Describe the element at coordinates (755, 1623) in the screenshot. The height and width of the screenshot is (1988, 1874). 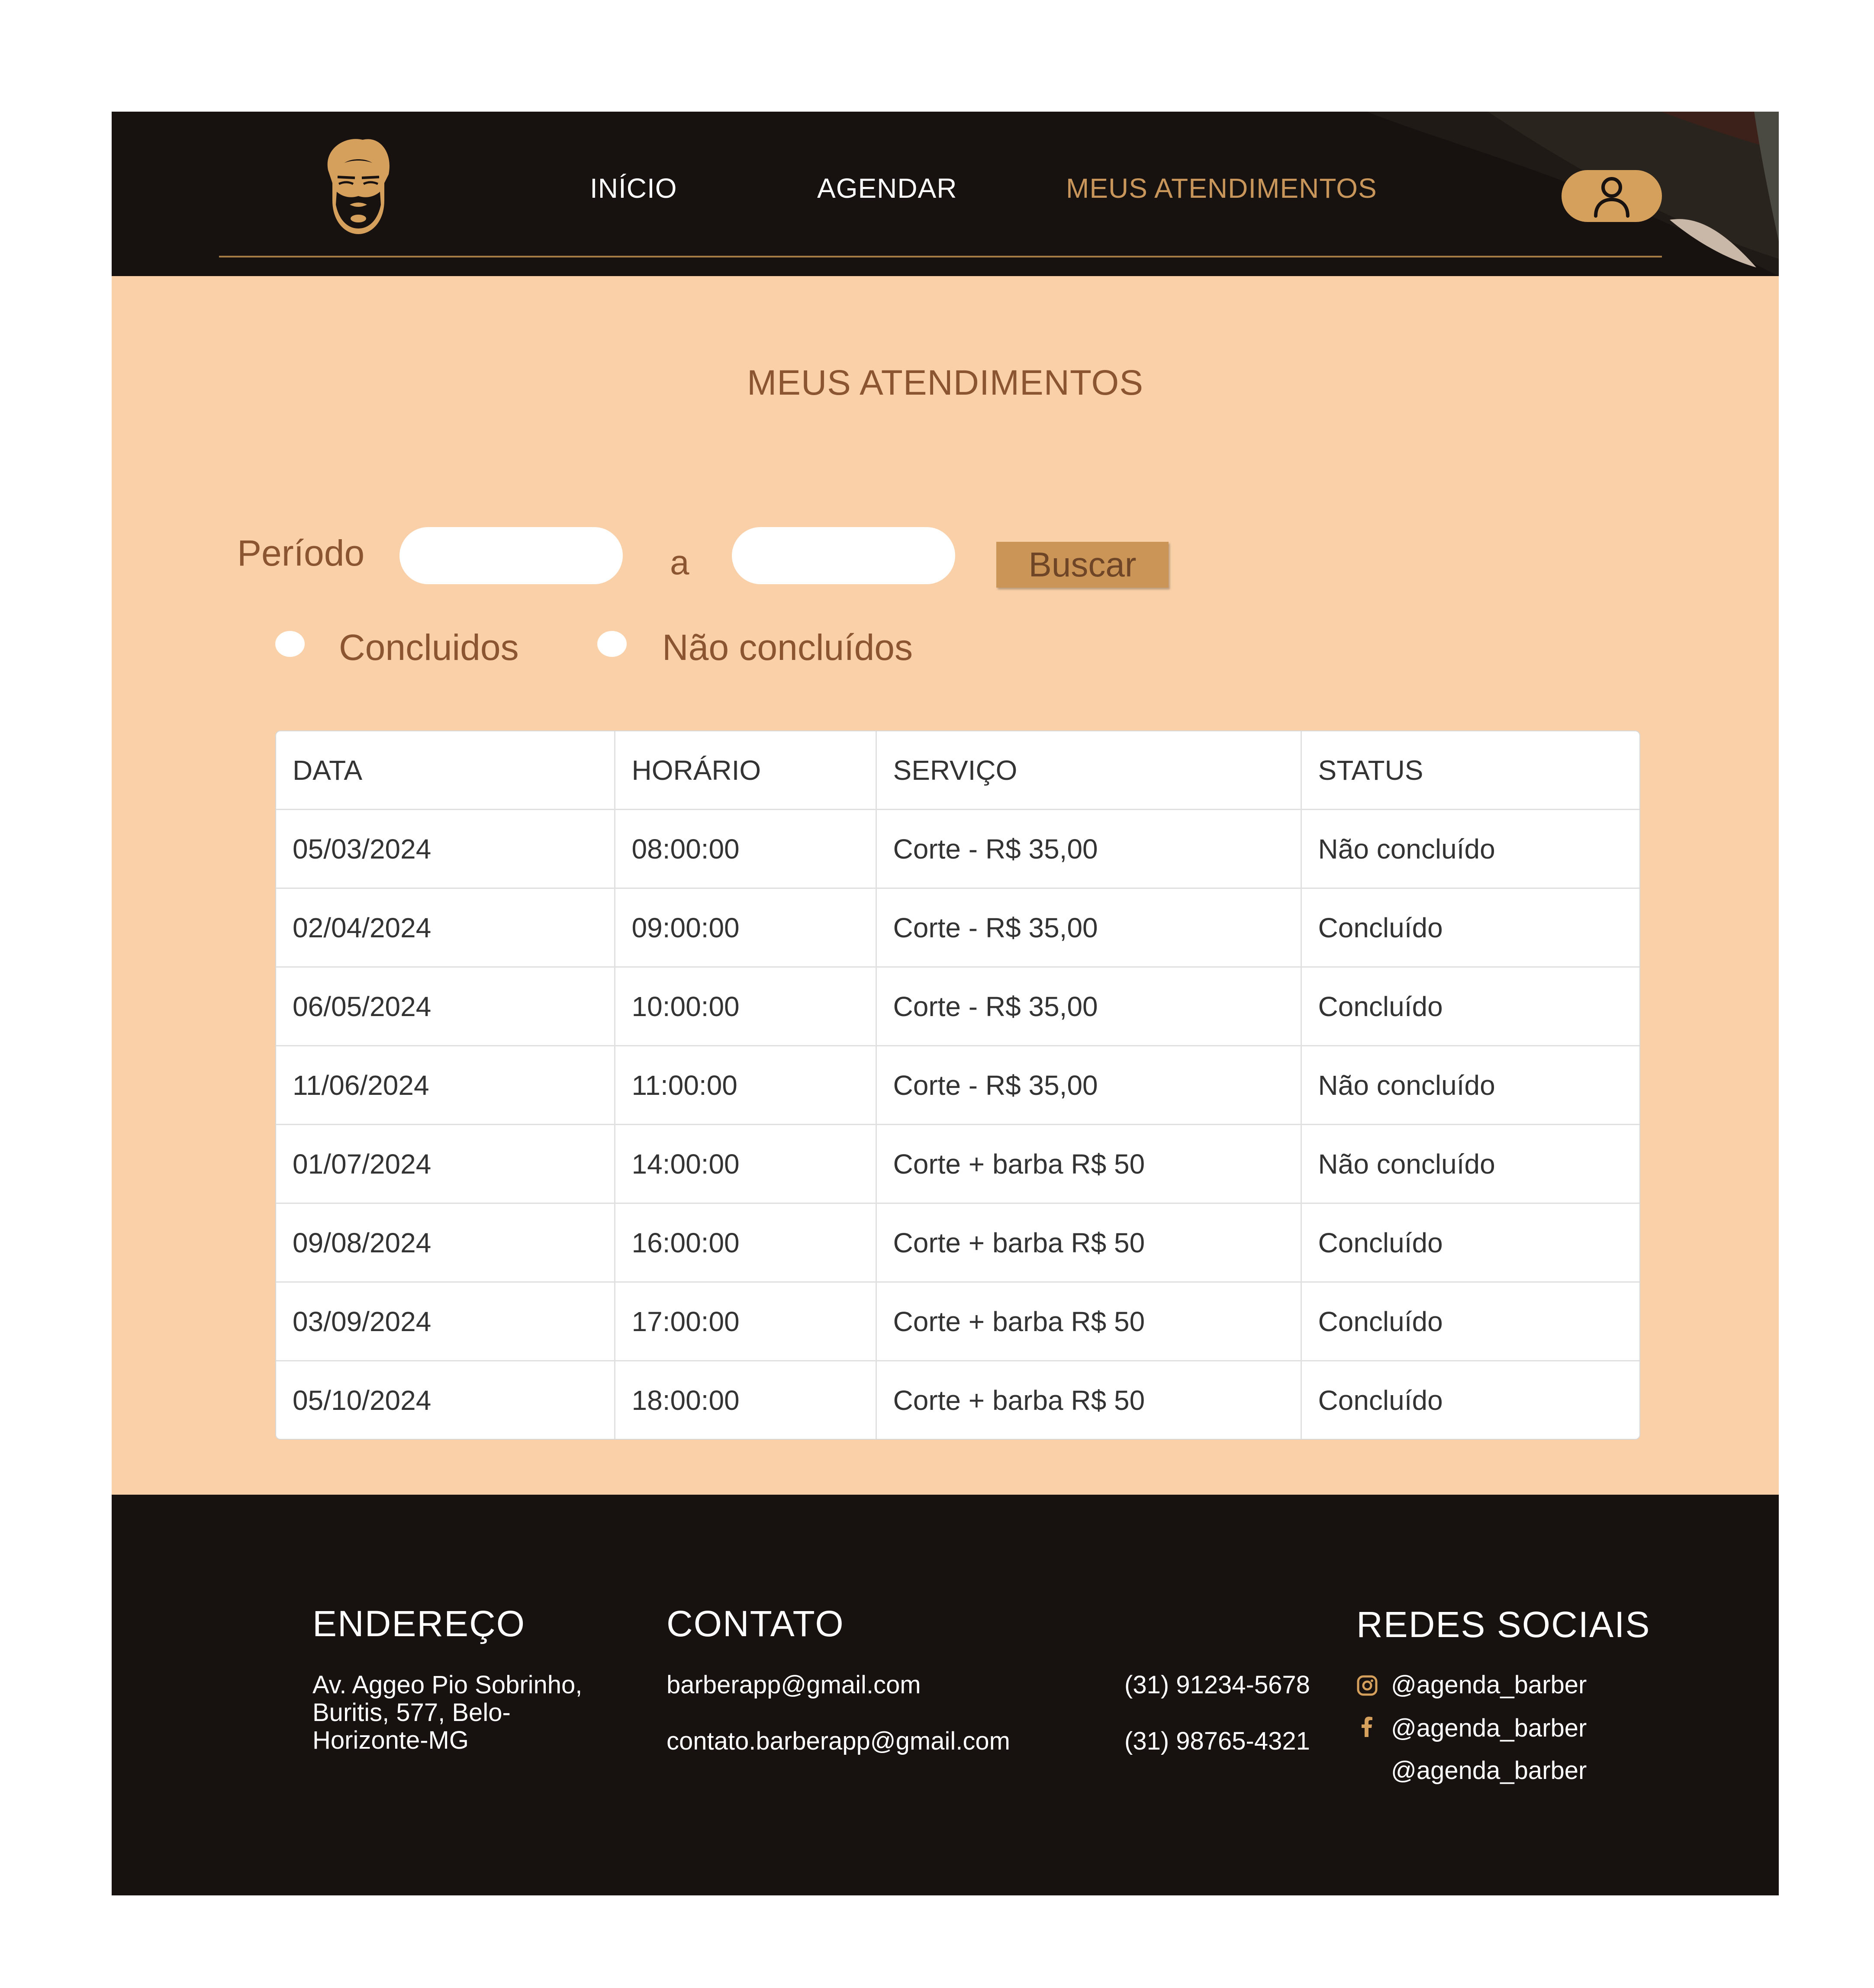
I see `contact-heading: CONTATO` at that location.